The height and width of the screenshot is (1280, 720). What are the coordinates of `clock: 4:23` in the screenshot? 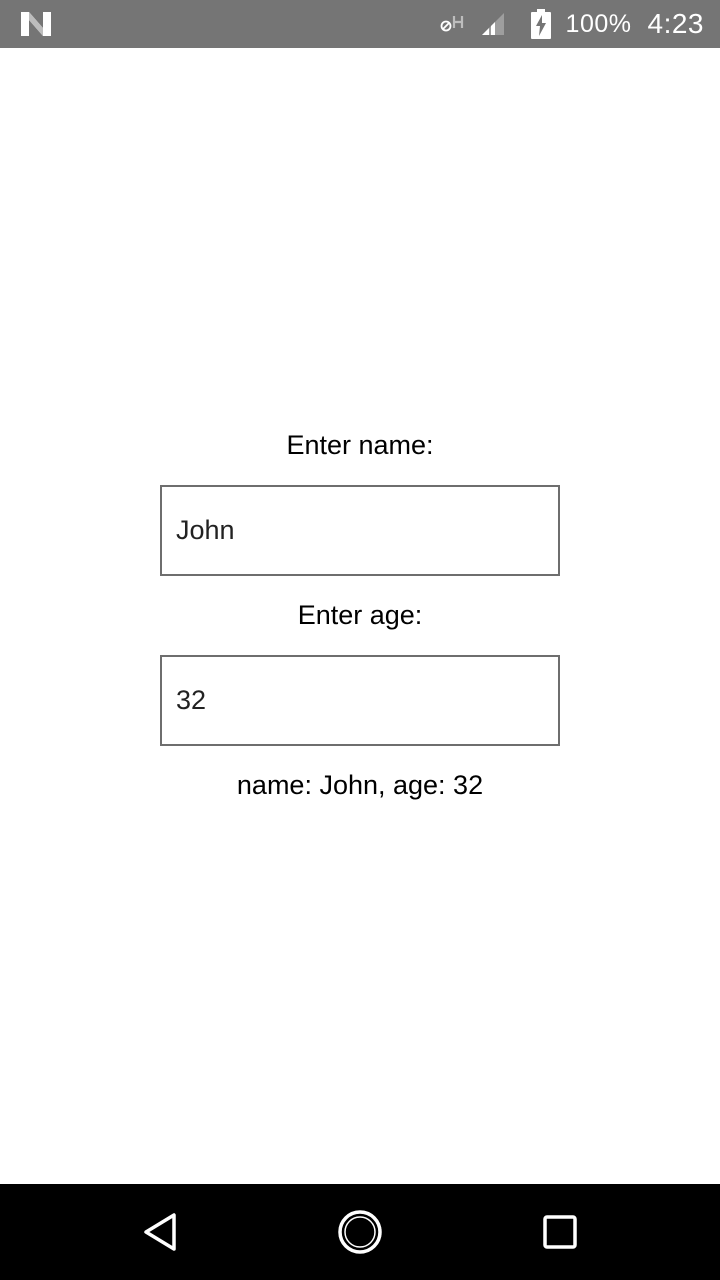 It's located at (675, 23).